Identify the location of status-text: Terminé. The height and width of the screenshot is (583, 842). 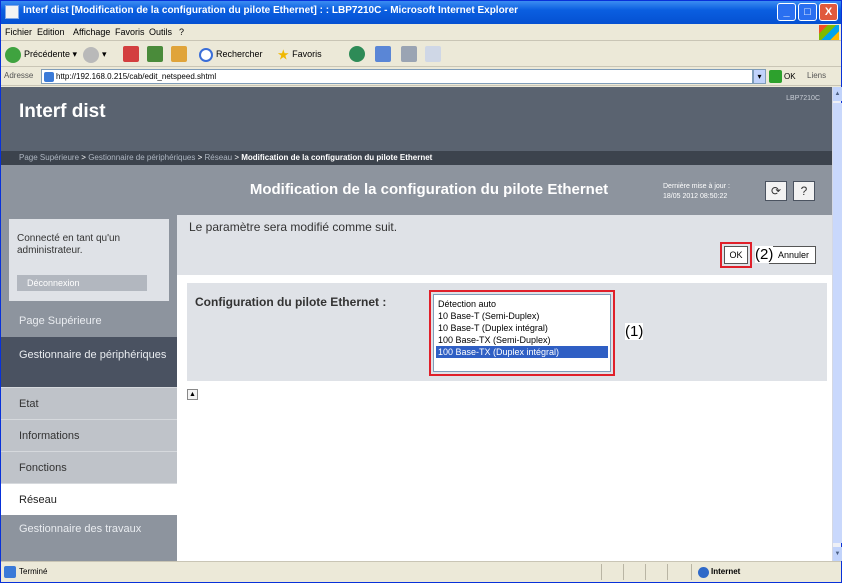
(33, 571).